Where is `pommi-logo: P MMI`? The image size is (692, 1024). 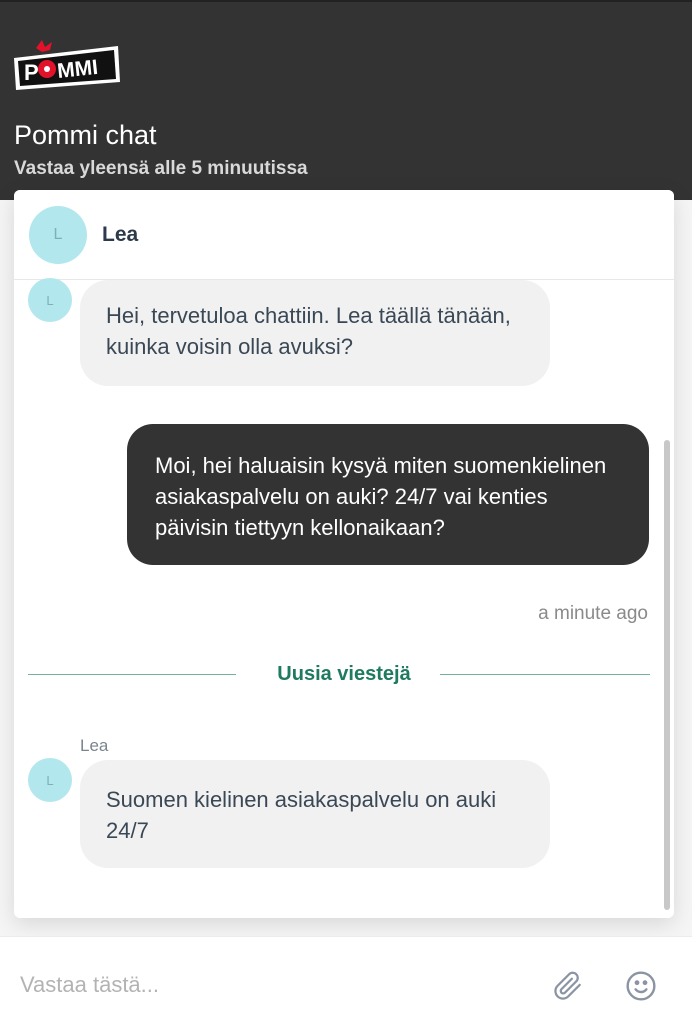
pommi-logo: P MMI is located at coordinates (67, 65).